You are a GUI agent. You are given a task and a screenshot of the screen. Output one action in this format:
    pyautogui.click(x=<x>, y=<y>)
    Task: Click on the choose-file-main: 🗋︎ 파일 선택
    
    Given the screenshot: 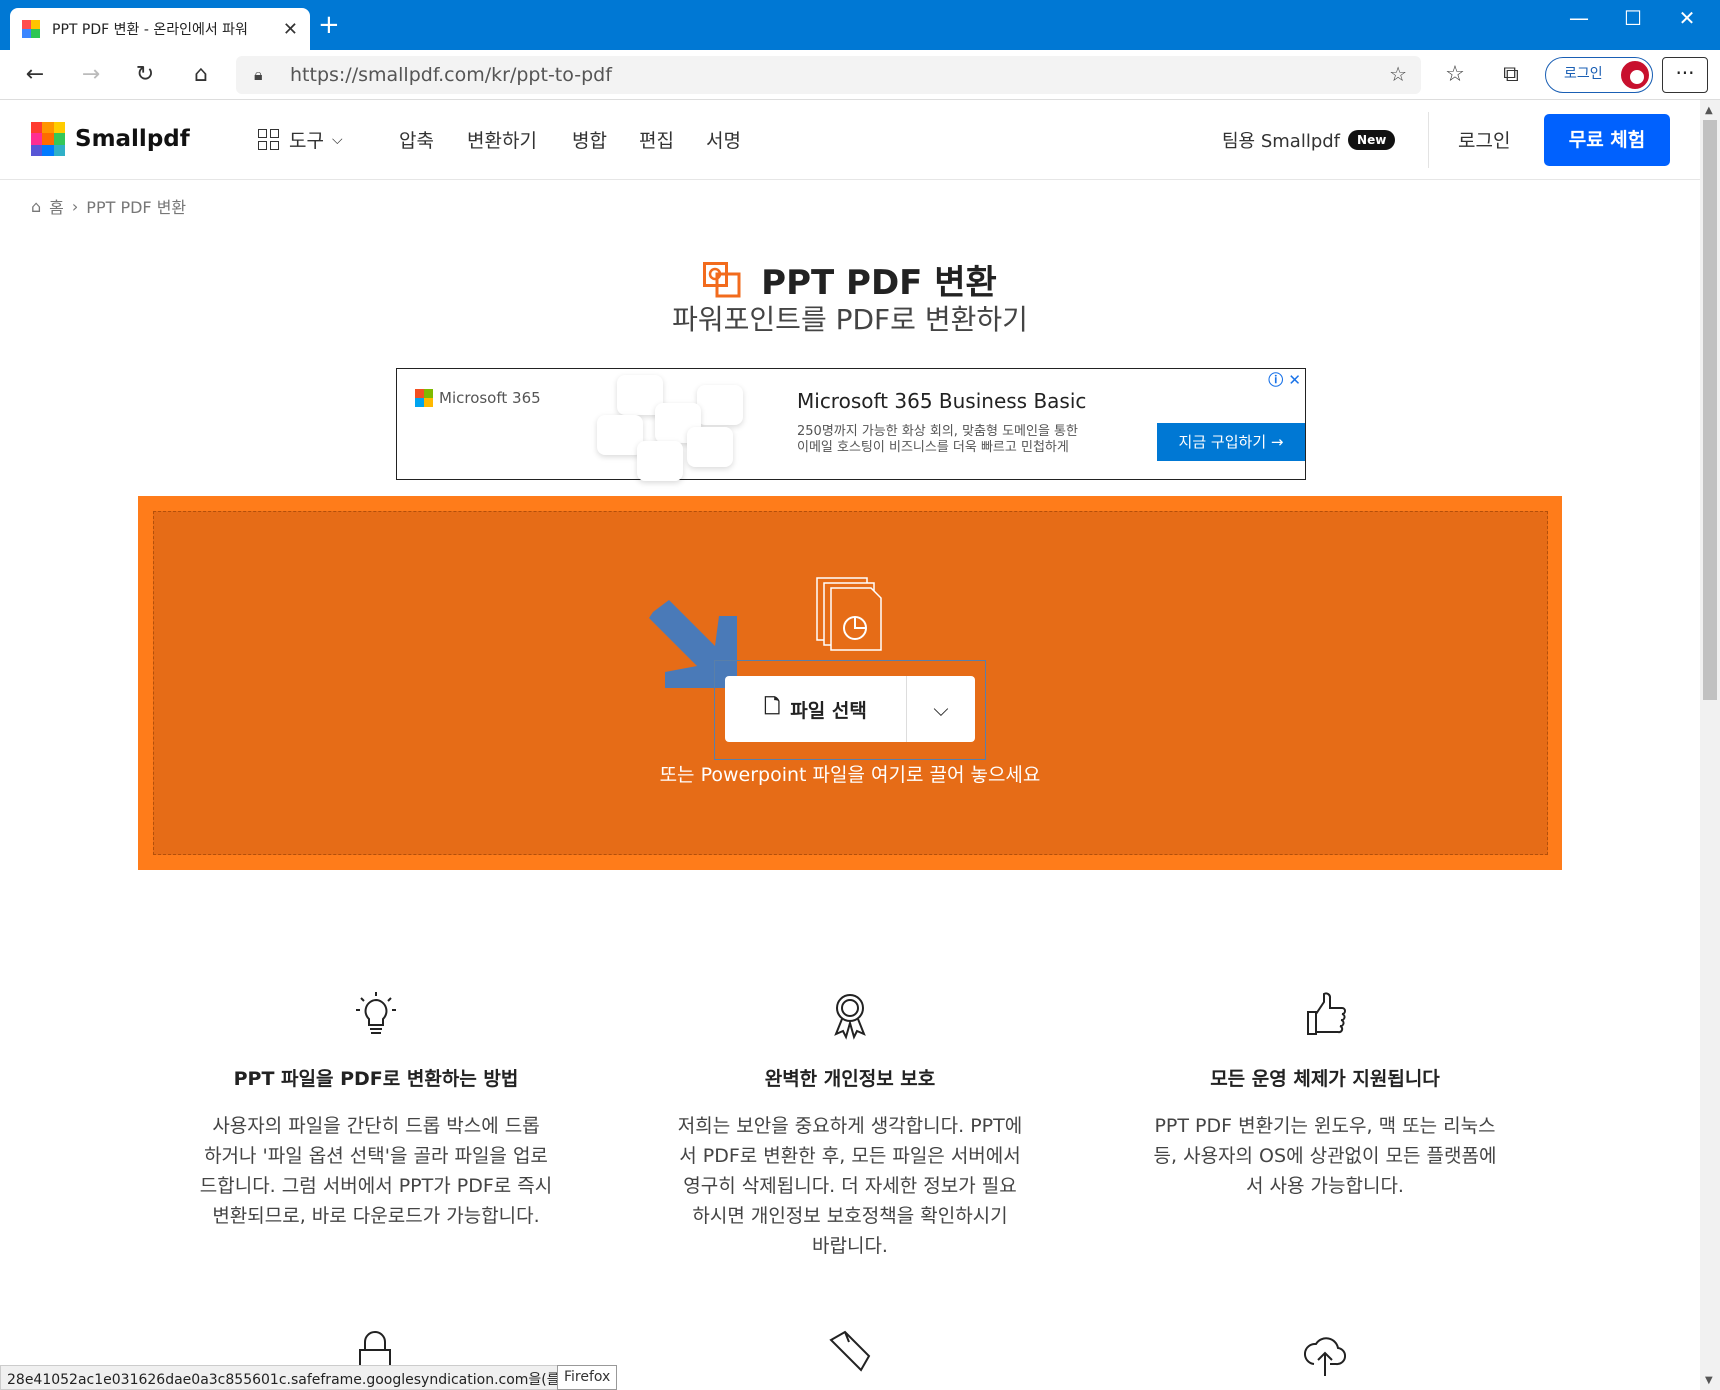 What is the action you would take?
    pyautogui.click(x=816, y=709)
    